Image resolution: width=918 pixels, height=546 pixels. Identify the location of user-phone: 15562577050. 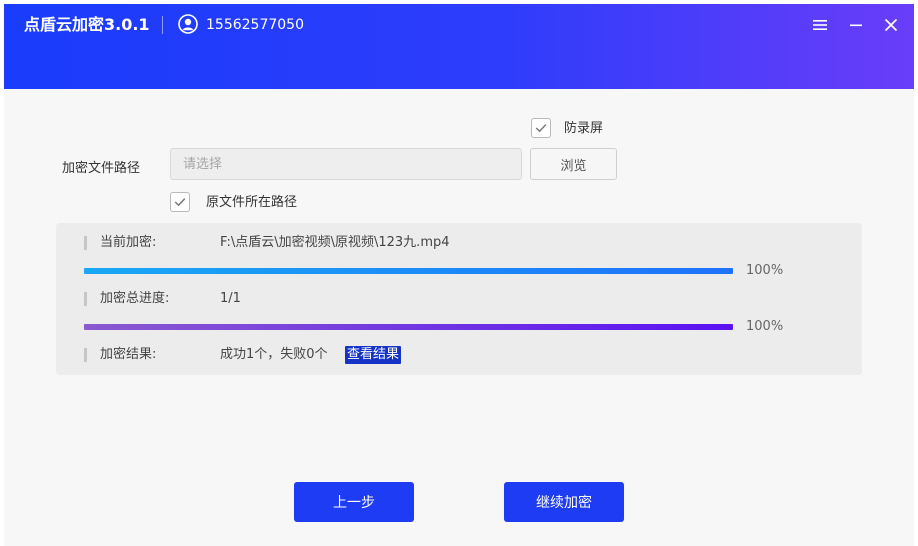
(255, 25).